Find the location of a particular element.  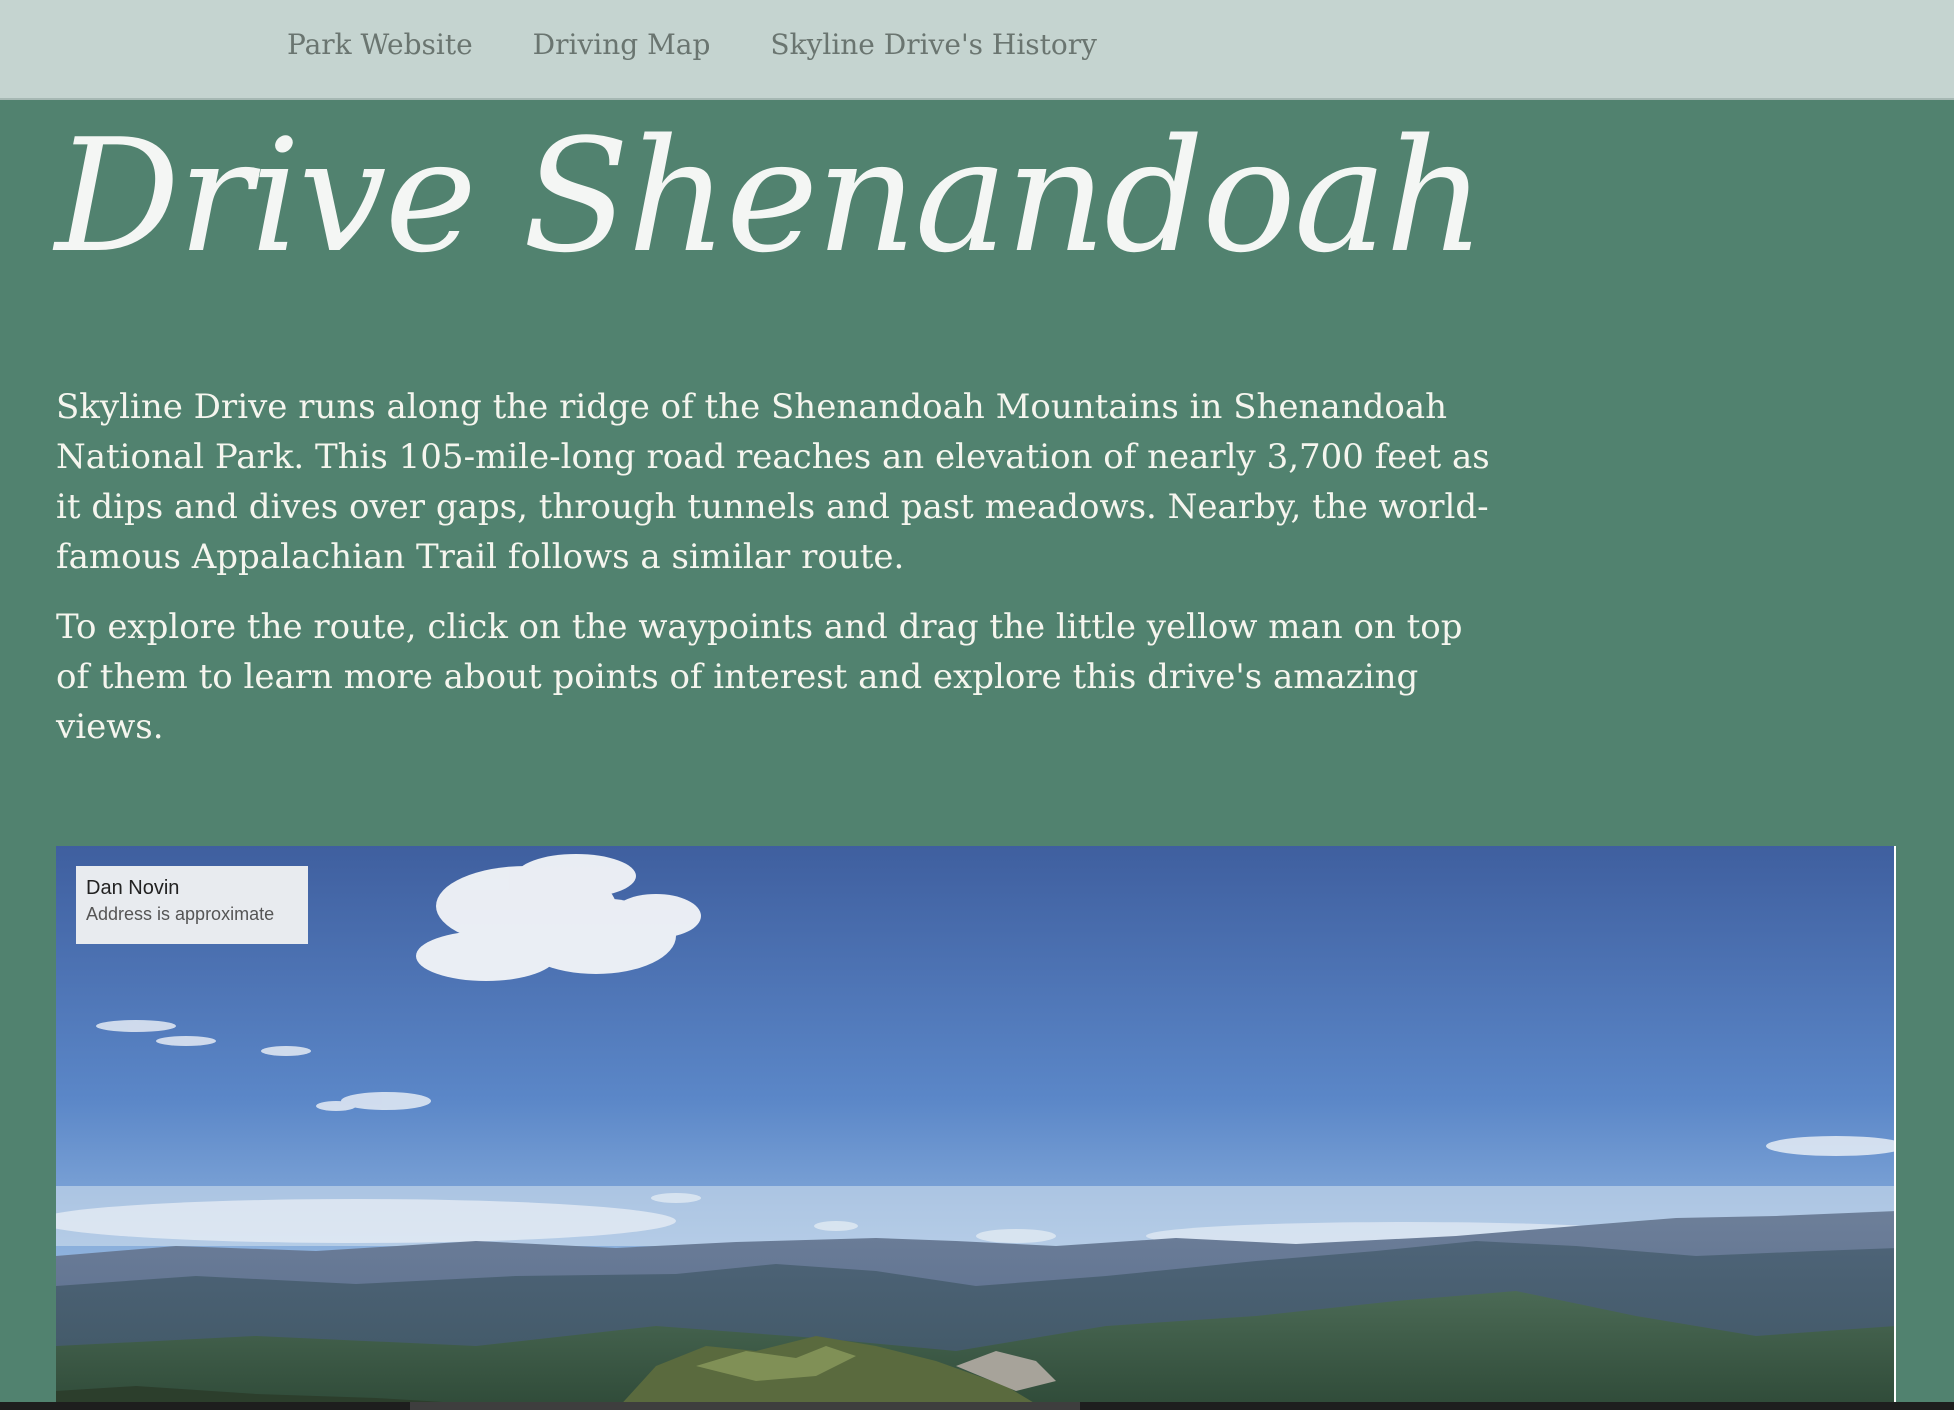

nav-link-driving-map: Driving Map is located at coordinates (622, 44).